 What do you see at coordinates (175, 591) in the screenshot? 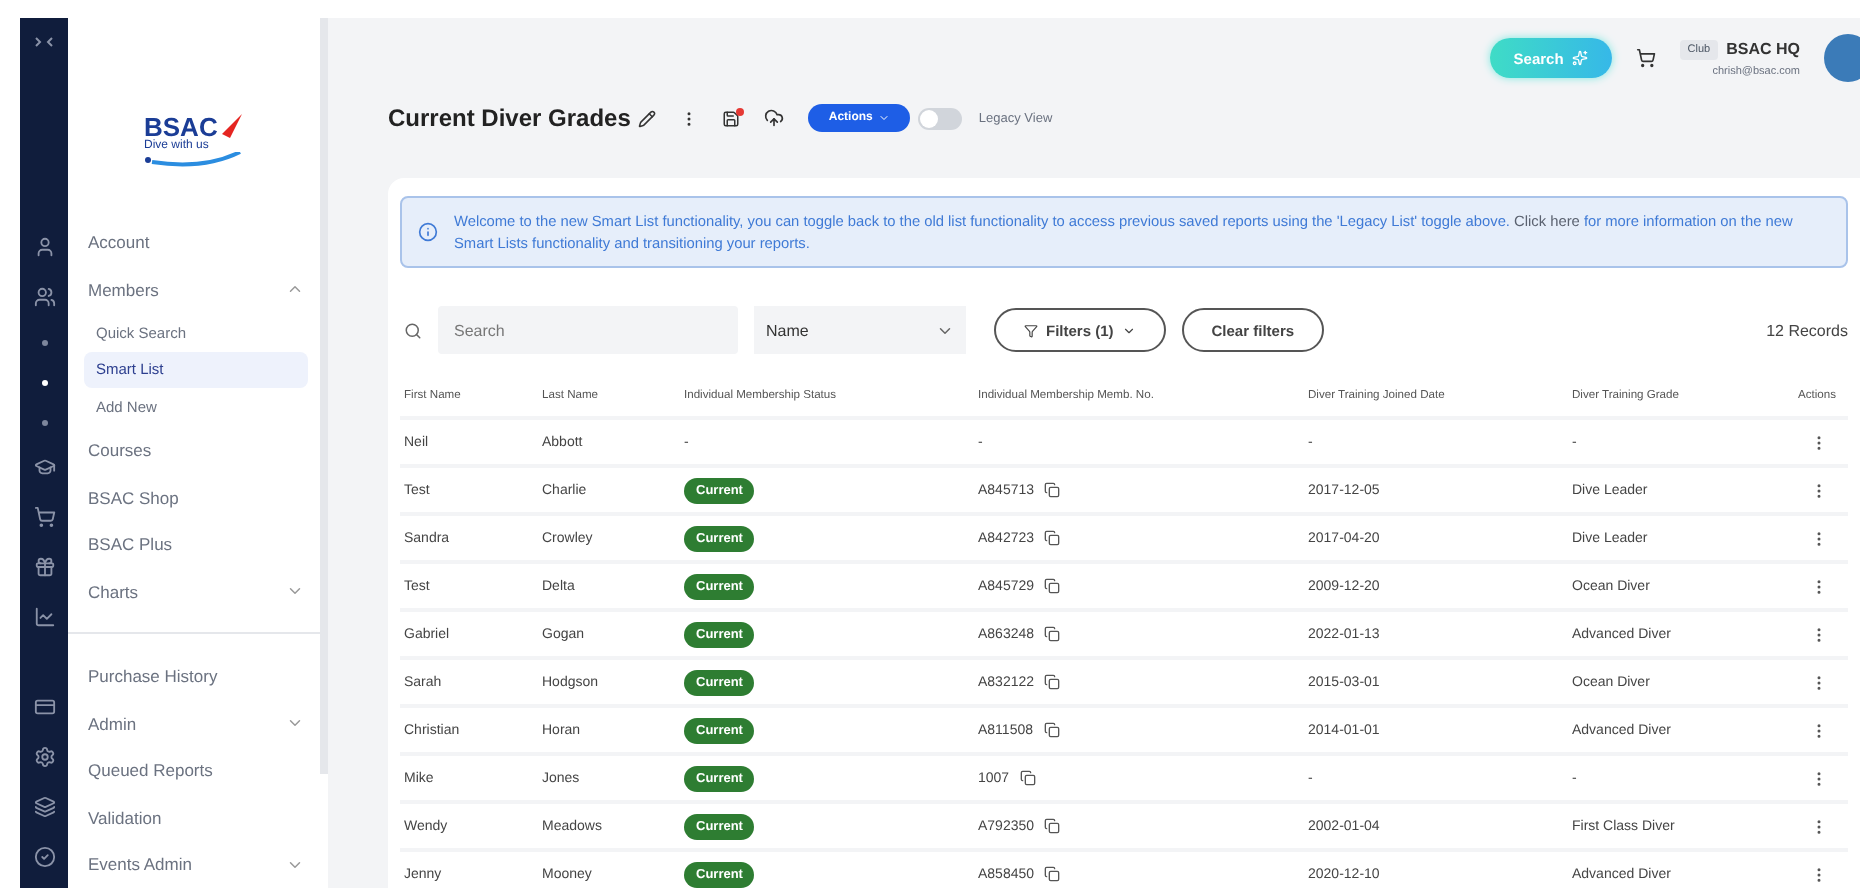
I see `nav-item: Charts` at bounding box center [175, 591].